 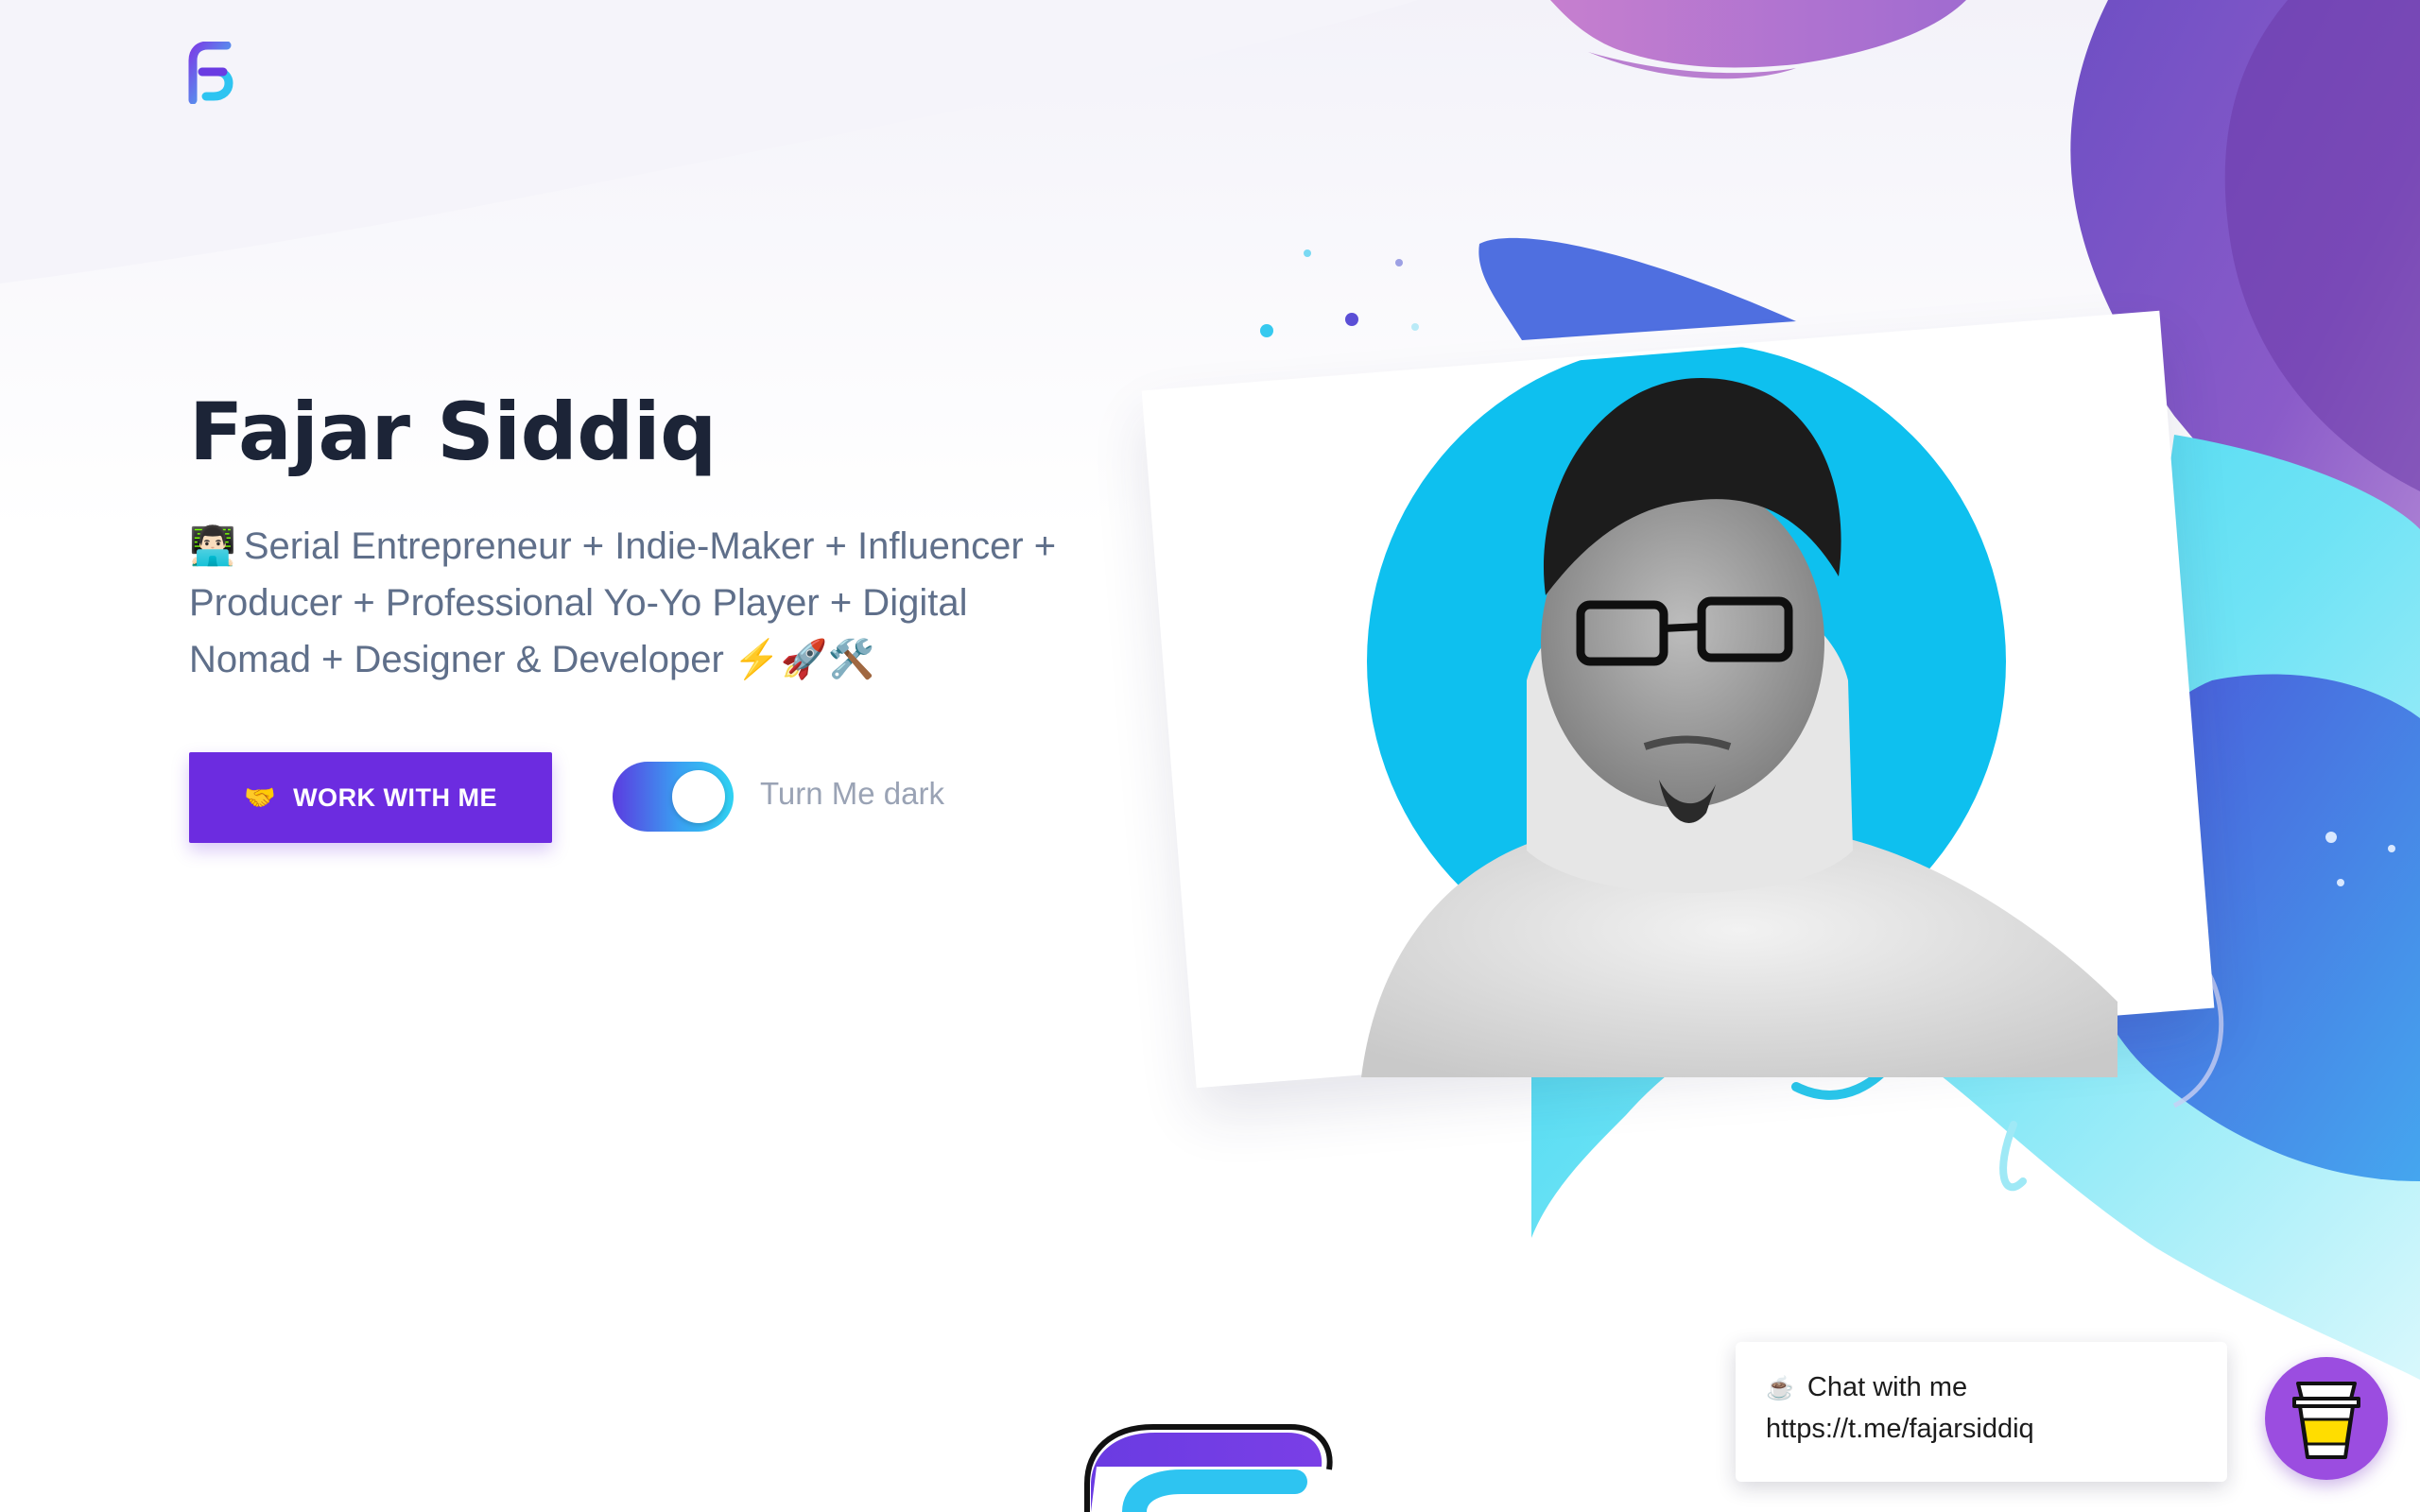 What do you see at coordinates (1208, 1468) in the screenshot?
I see `bottom-logo-icon` at bounding box center [1208, 1468].